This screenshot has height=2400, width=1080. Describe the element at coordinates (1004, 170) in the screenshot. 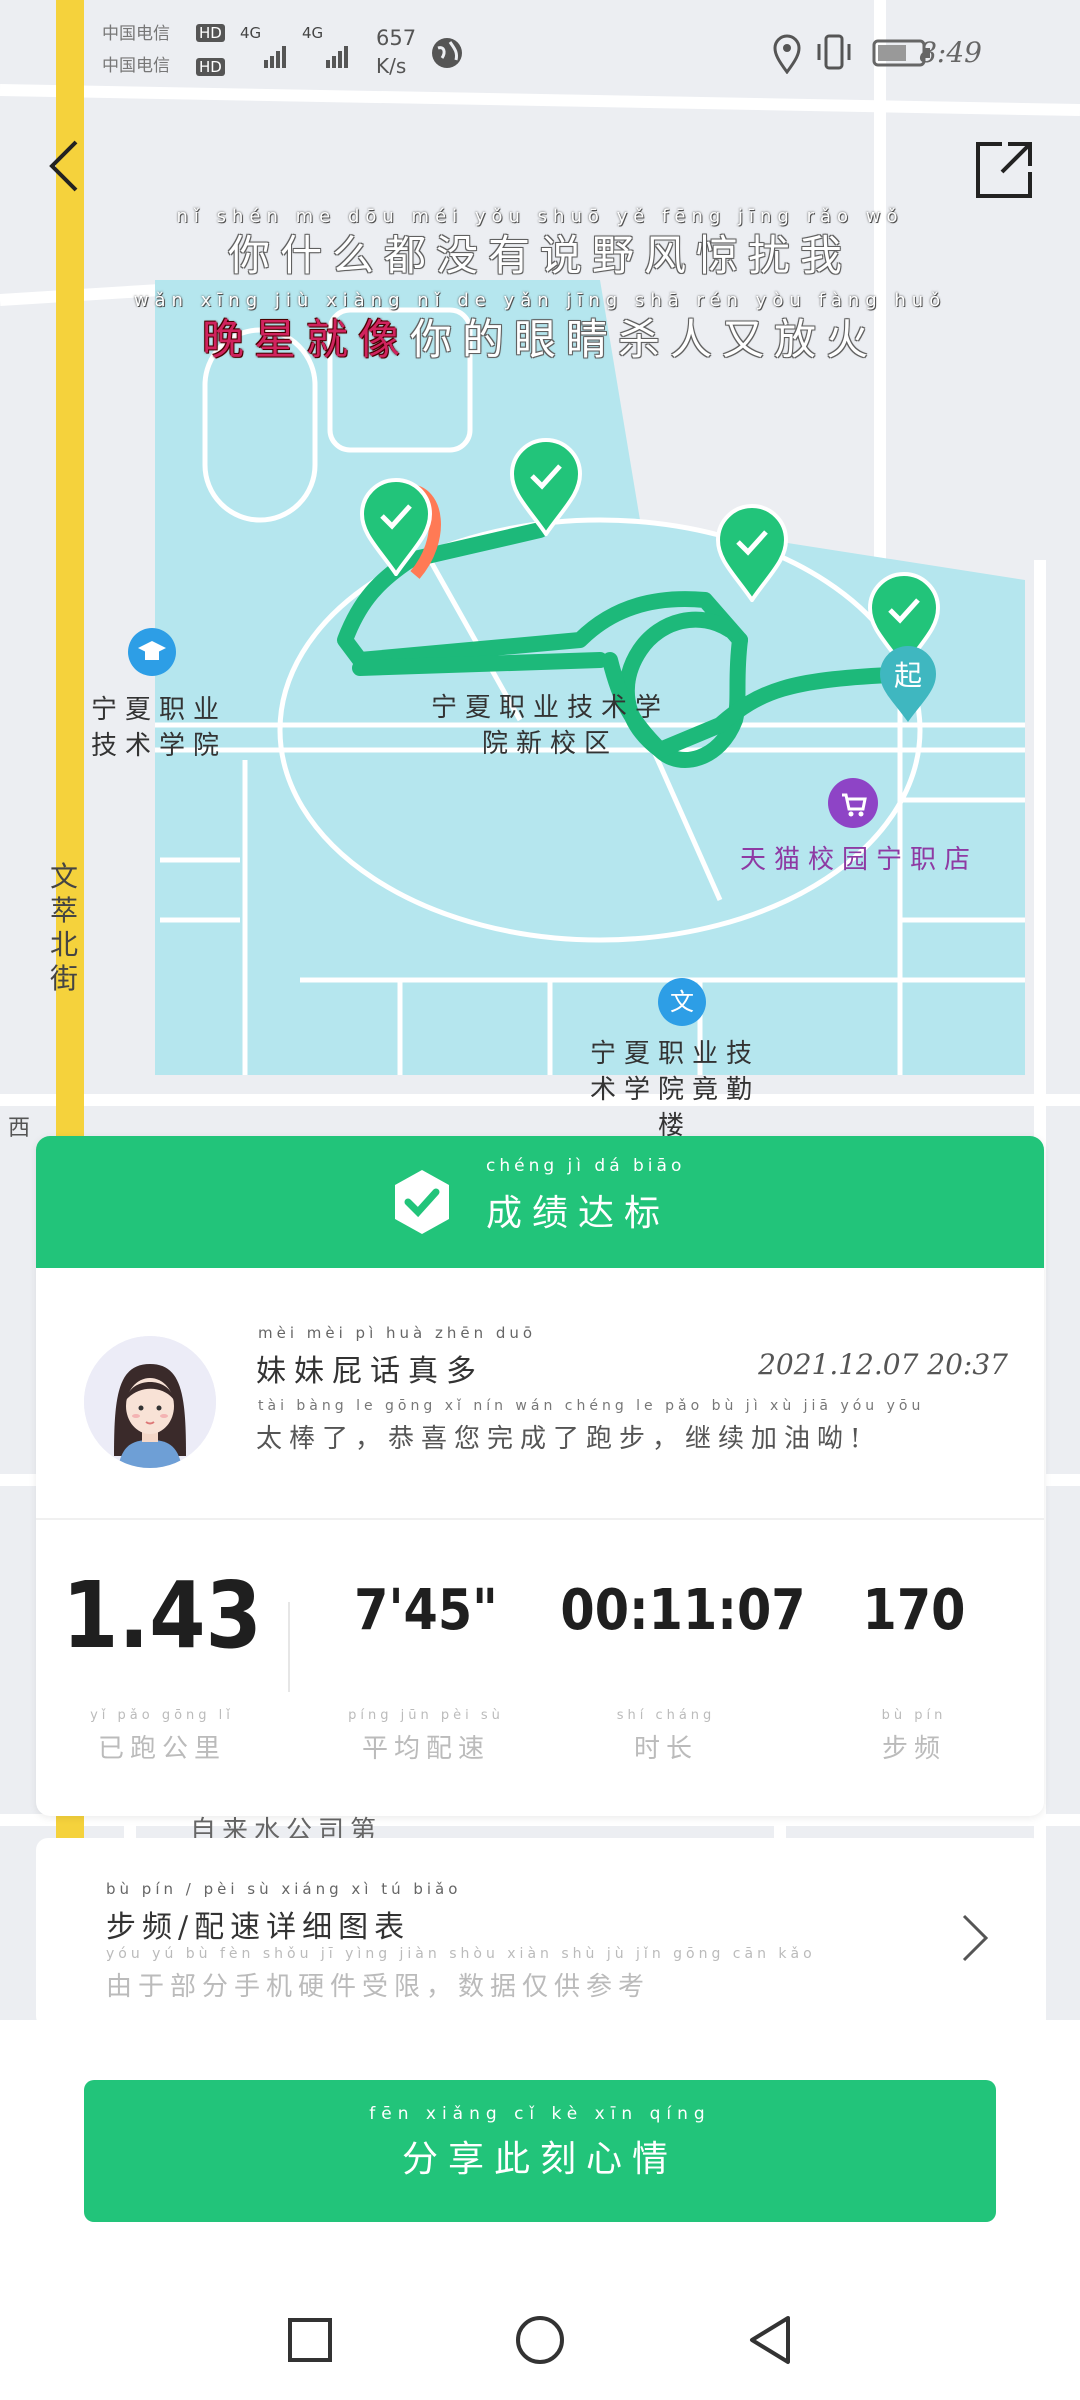

I see `share-out-icon` at that location.